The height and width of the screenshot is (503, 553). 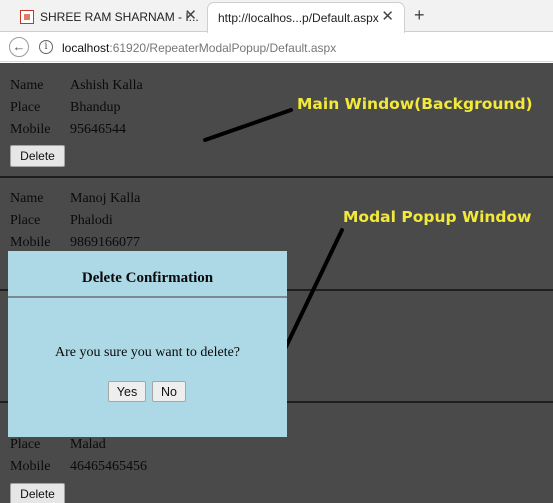 I want to click on info-icon: i, so click(x=46, y=47).